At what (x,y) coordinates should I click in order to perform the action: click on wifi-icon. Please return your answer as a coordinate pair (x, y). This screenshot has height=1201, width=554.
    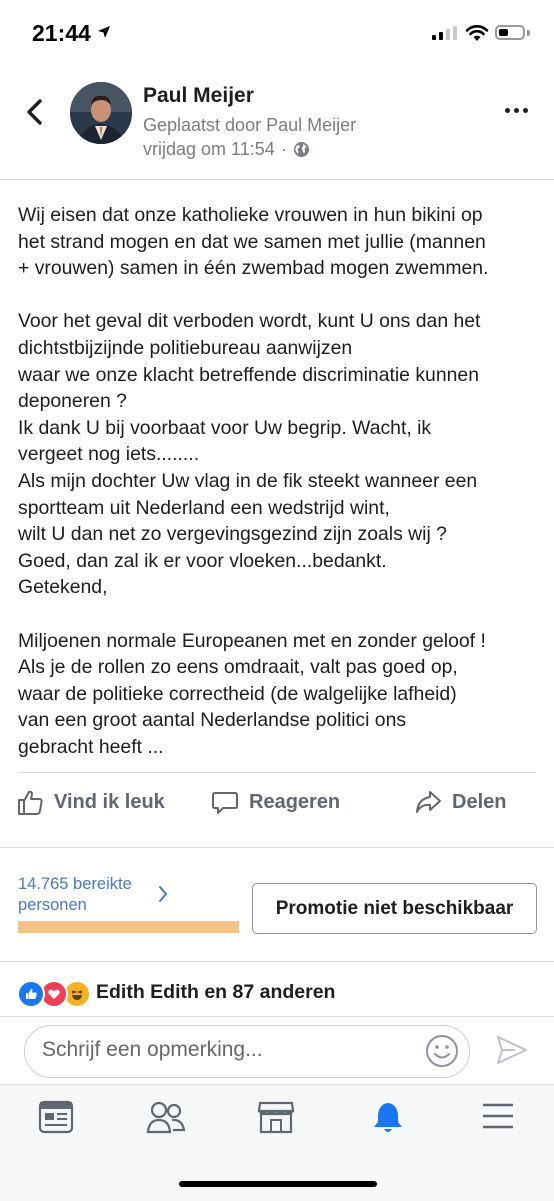
    Looking at the image, I should click on (477, 33).